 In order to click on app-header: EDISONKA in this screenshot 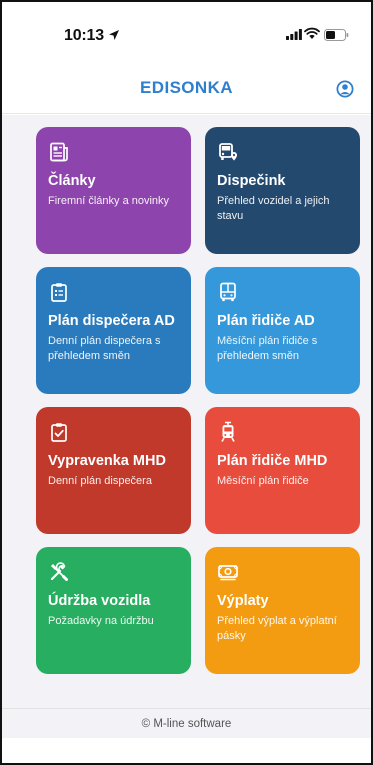, I will do `click(186, 89)`.